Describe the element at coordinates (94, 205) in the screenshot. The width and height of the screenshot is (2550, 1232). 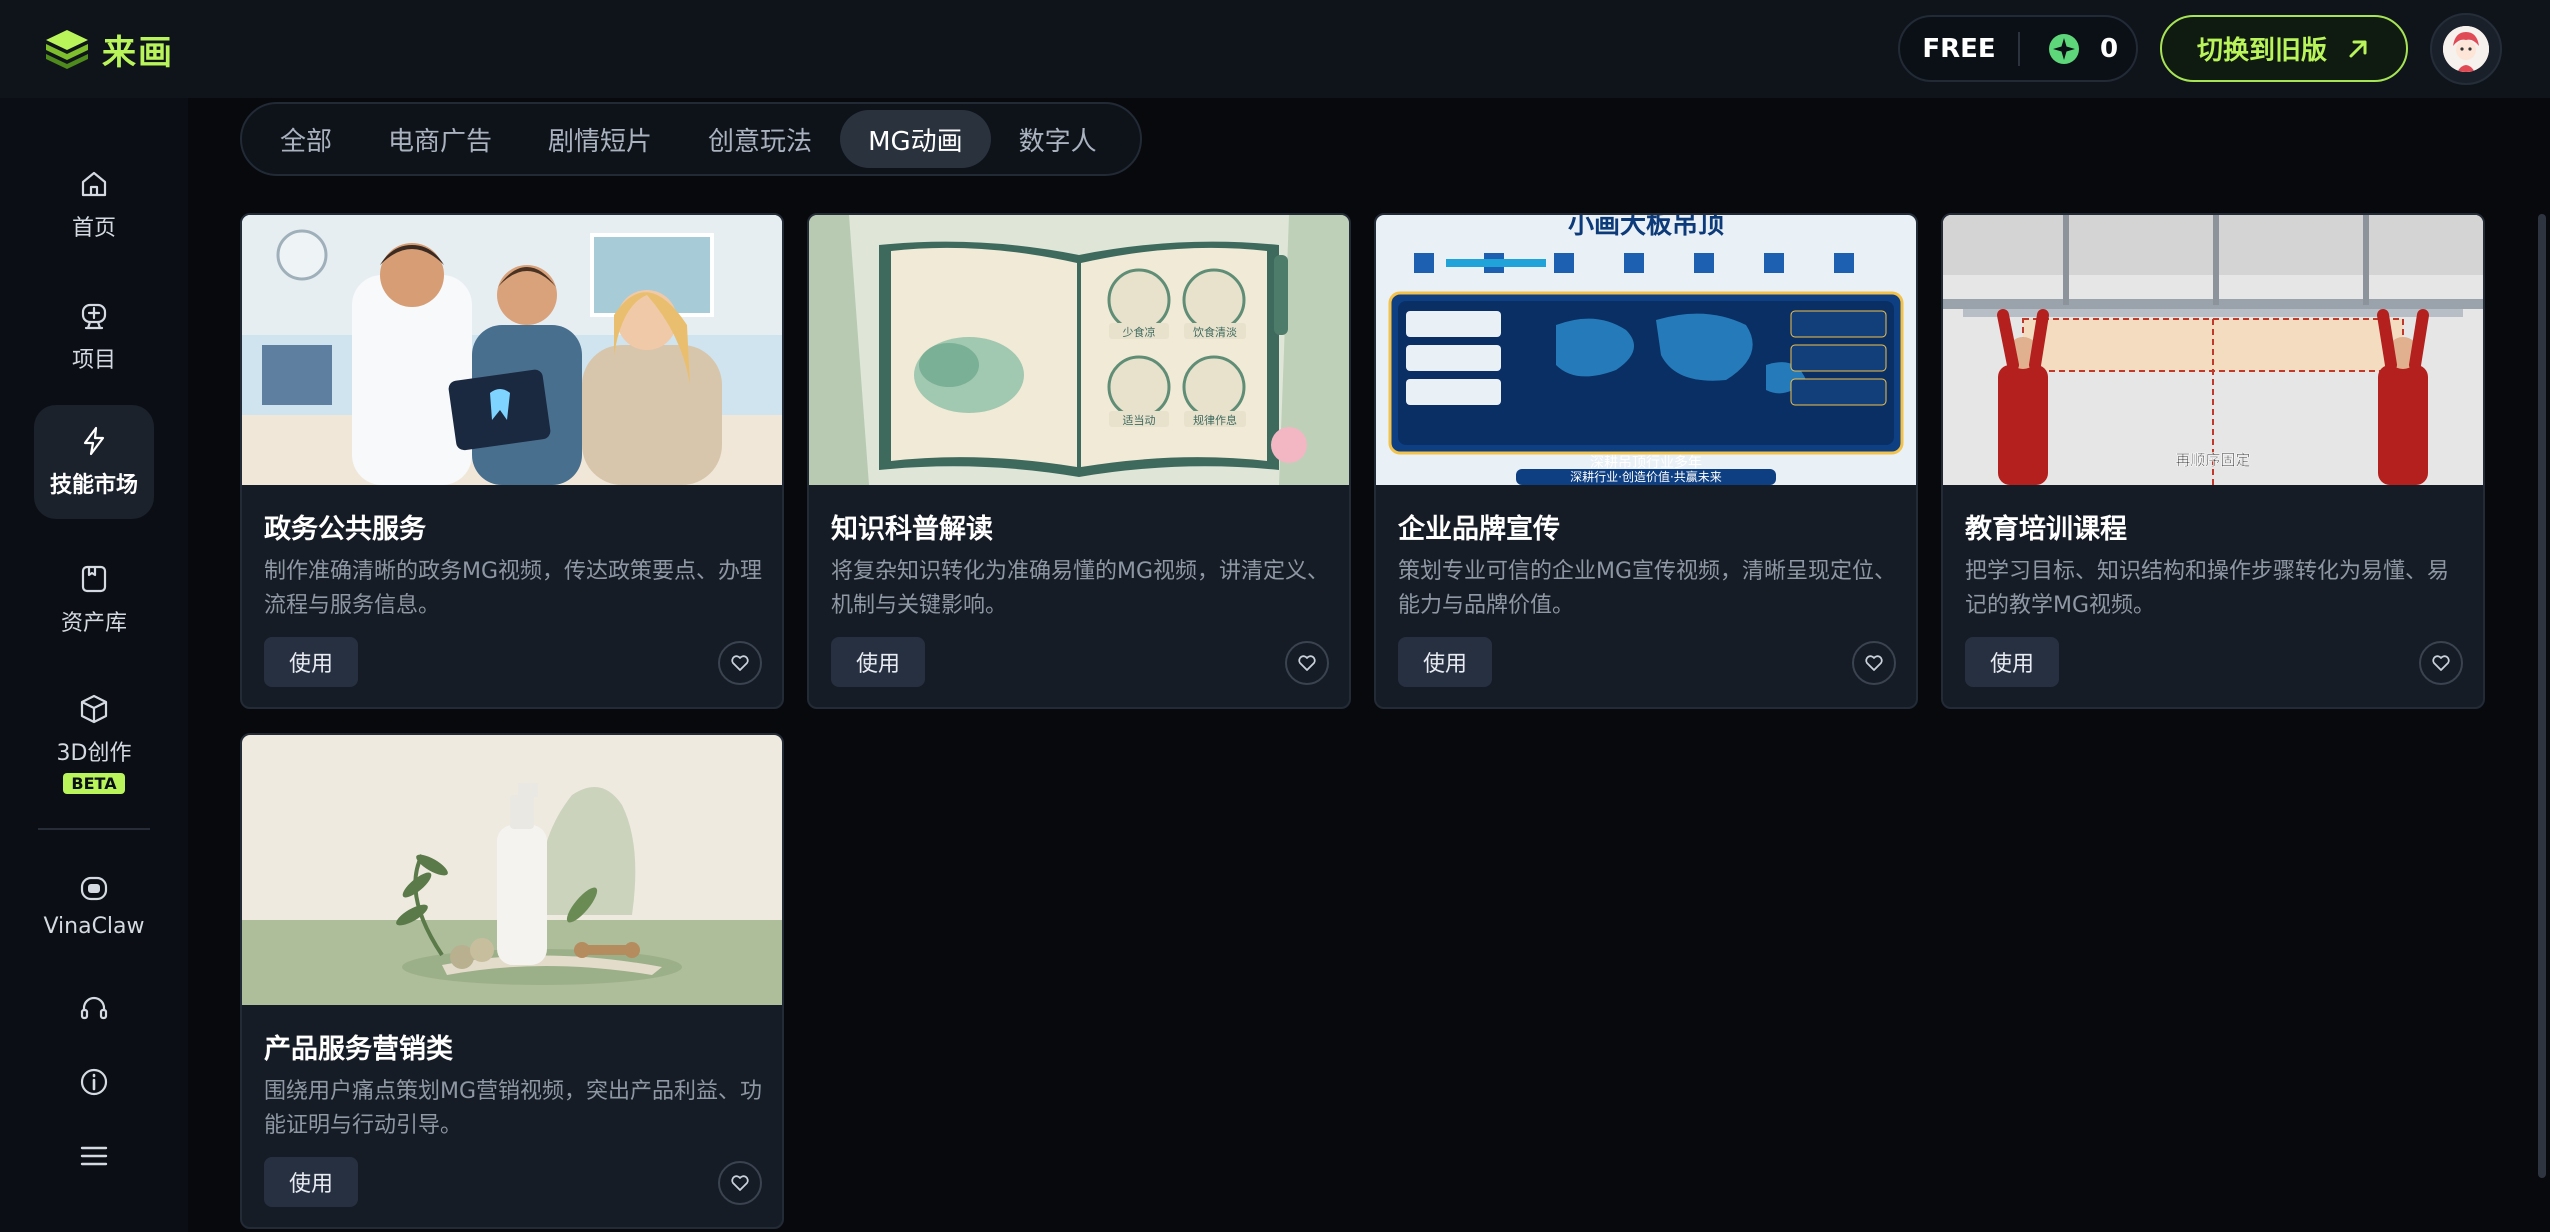
I see `sidebar-item-home: 首页` at that location.